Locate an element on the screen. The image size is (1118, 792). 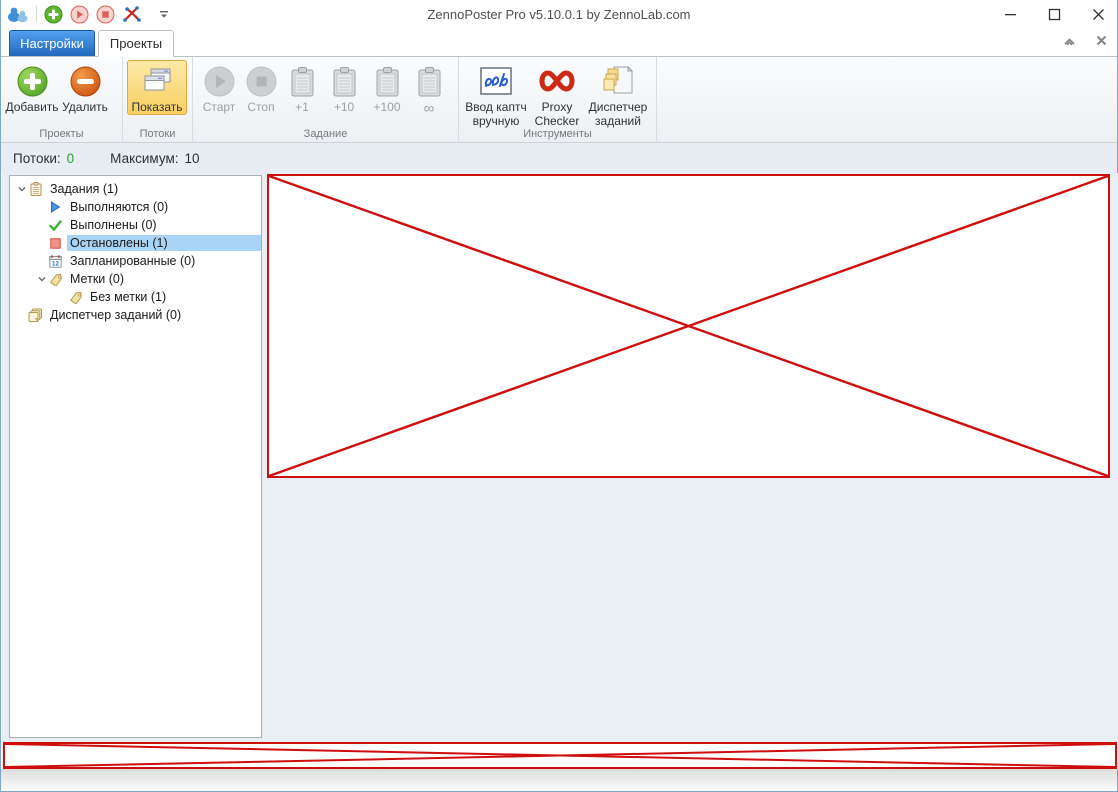
button-label: Показать is located at coordinates (157, 107).